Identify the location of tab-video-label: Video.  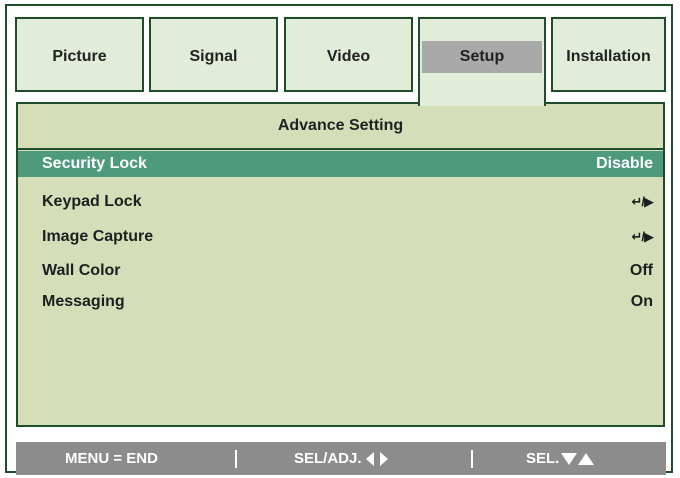
(348, 56).